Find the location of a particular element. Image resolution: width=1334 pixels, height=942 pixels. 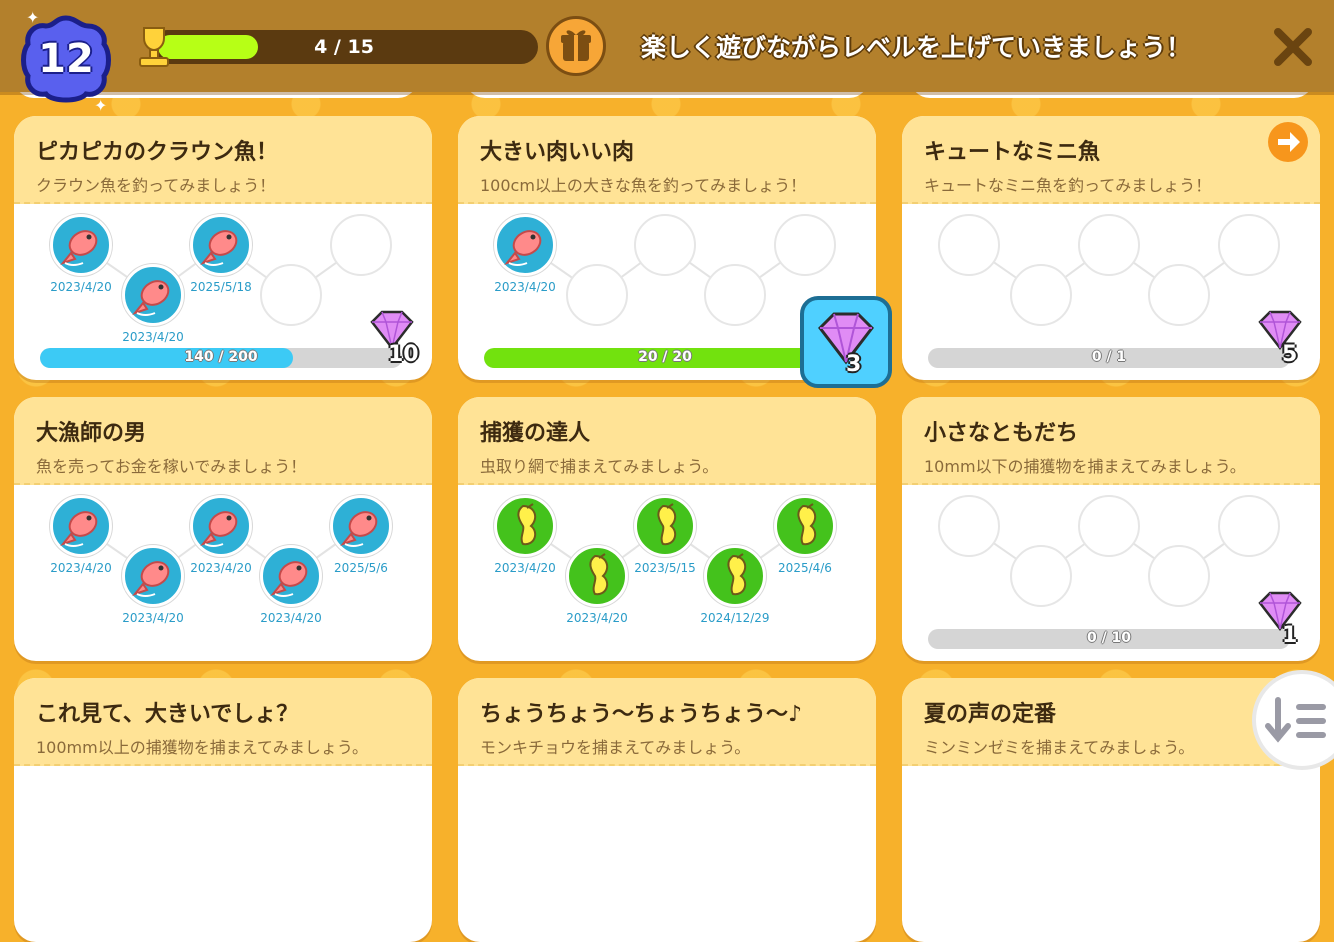

reward-count: 5 is located at coordinates (1290, 354).